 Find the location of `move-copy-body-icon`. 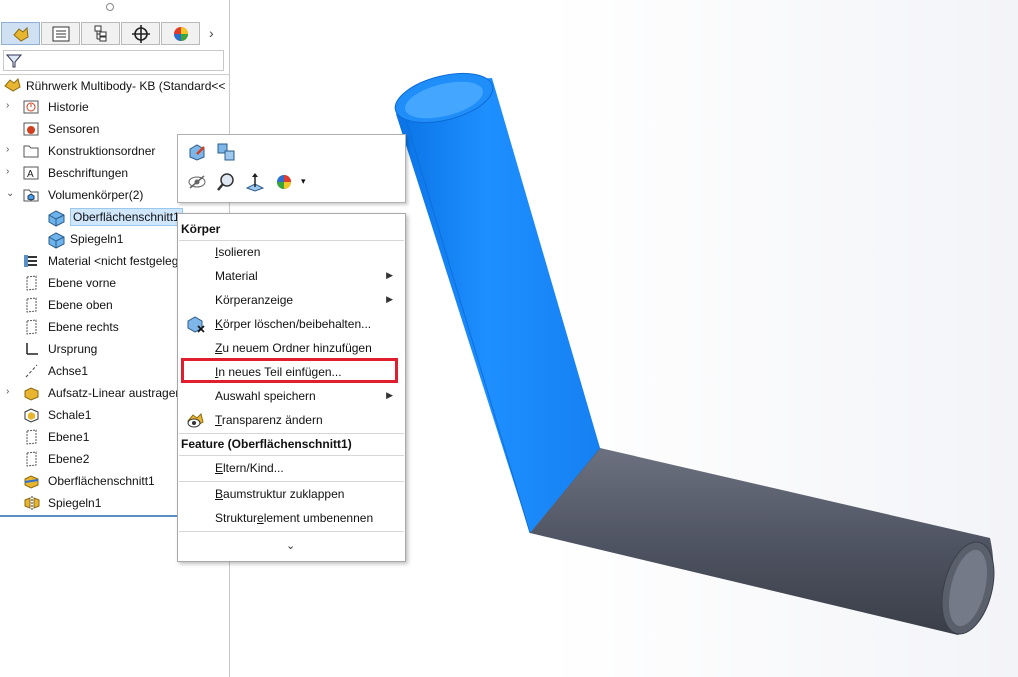

move-copy-body-icon is located at coordinates (226, 152).